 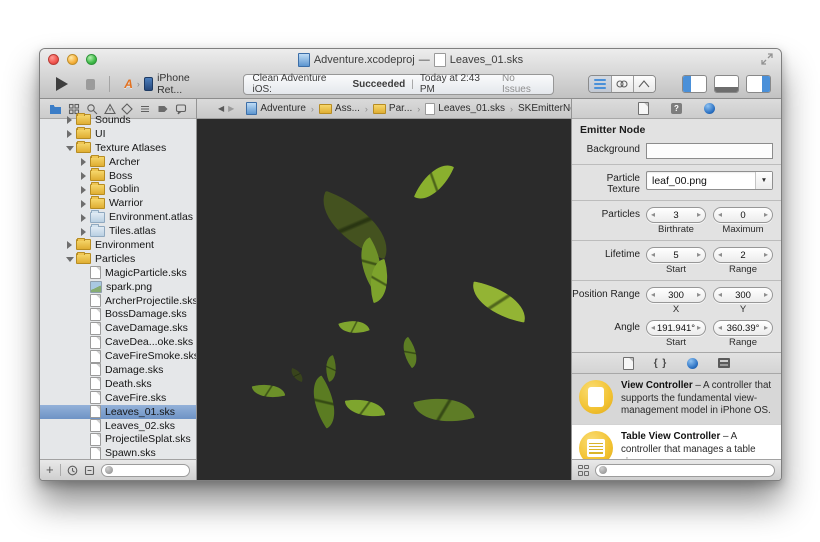 I want to click on tree-row-selected: Leaves_01.sks, so click(x=118, y=411).